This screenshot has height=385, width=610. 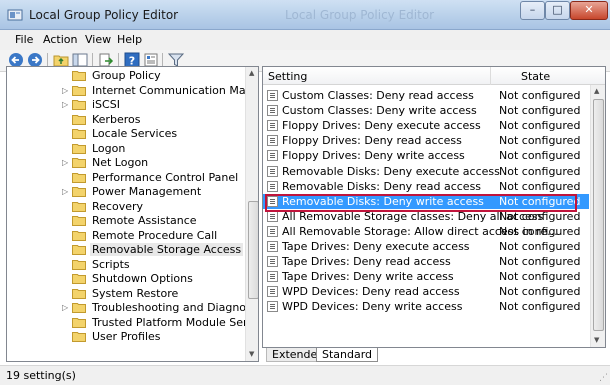 I want to click on setting-name: Floppy Drives: Deny read access, so click(x=372, y=141).